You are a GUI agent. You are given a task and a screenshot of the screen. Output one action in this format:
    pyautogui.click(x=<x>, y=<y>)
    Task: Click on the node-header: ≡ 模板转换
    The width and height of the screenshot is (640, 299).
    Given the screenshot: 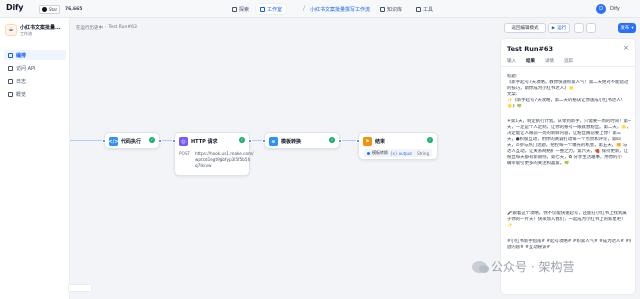 What is the action you would take?
    pyautogui.click(x=285, y=141)
    